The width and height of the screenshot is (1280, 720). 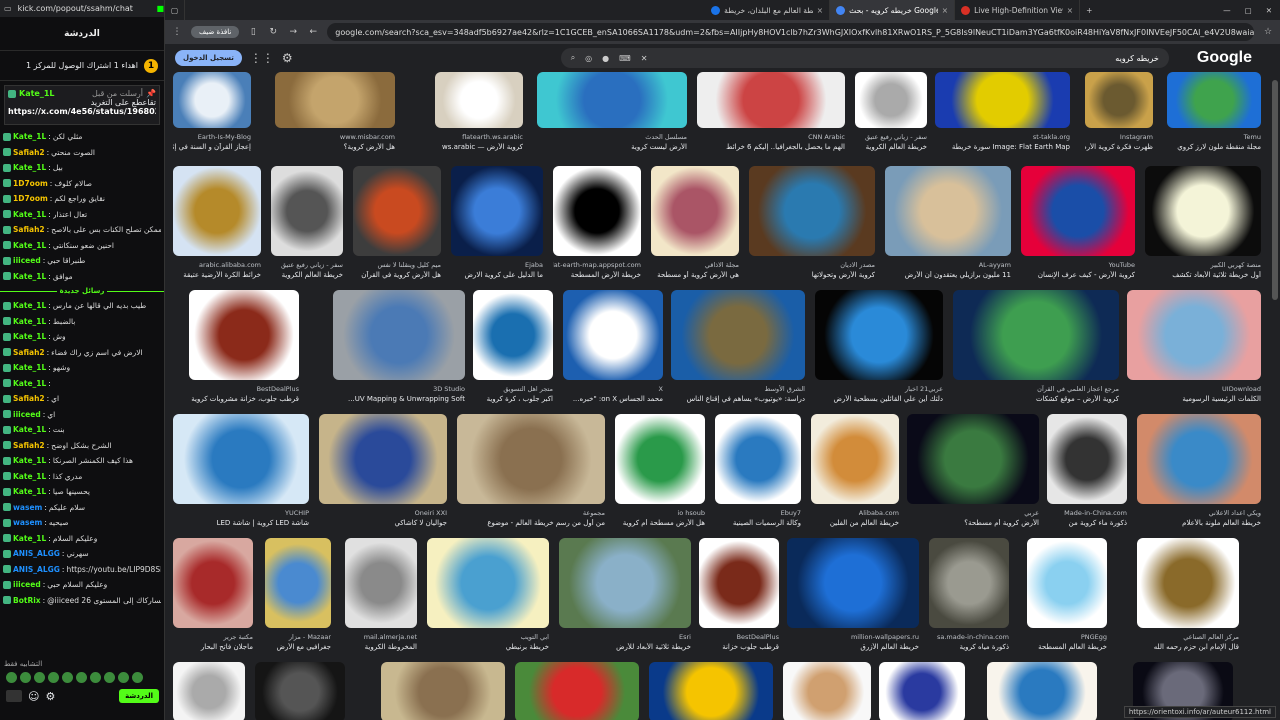 I want to click on image-result: مكتبة جرير ماجلان فاتح البحار, so click(x=213, y=598).